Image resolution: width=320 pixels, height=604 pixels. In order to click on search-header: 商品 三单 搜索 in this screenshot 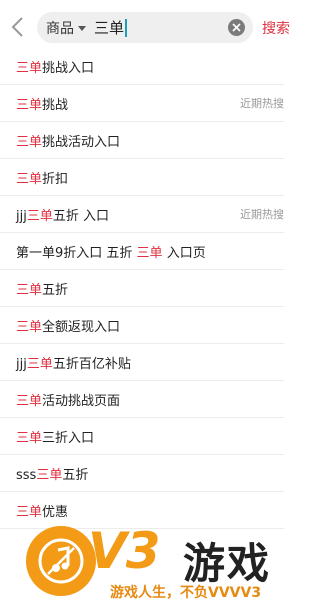, I will do `click(150, 27)`.